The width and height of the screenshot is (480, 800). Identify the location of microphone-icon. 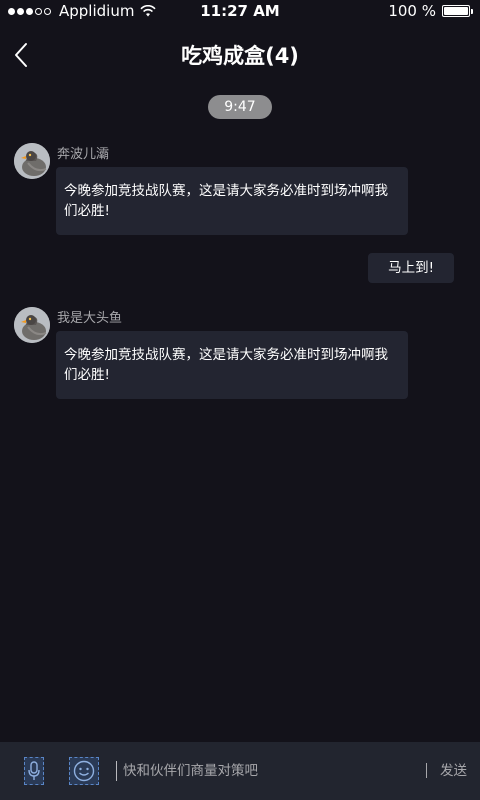
(34, 770).